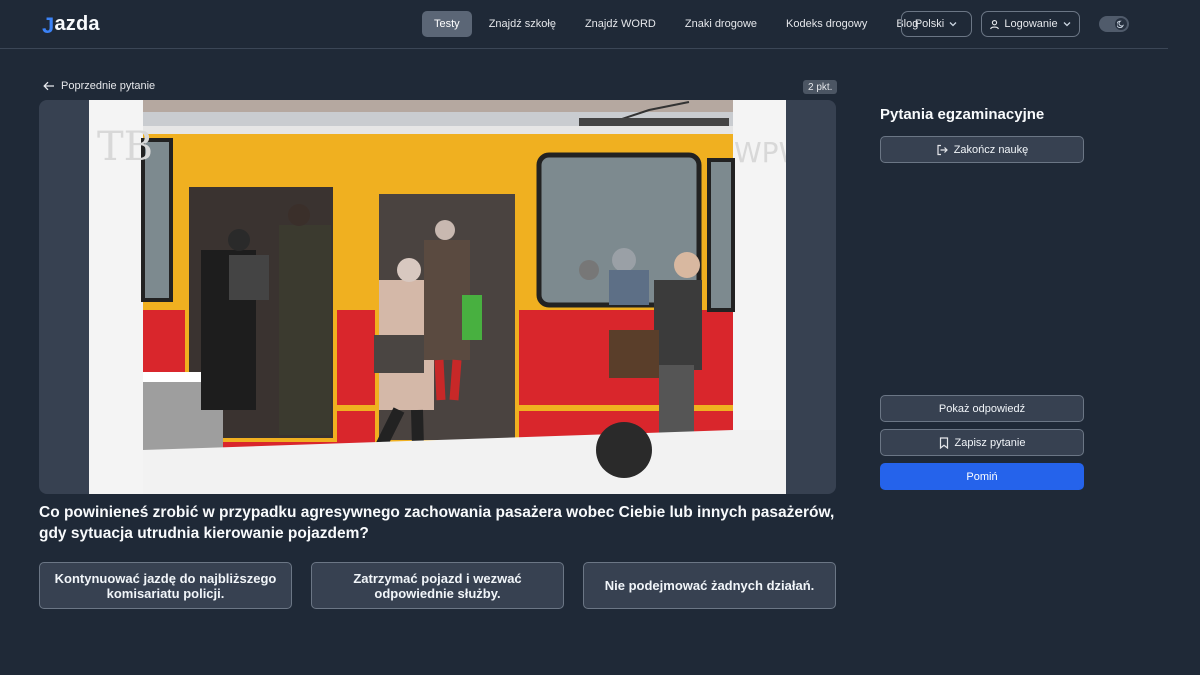  I want to click on answer-option-3: Nie podejmować żadnych działań., so click(709, 585).